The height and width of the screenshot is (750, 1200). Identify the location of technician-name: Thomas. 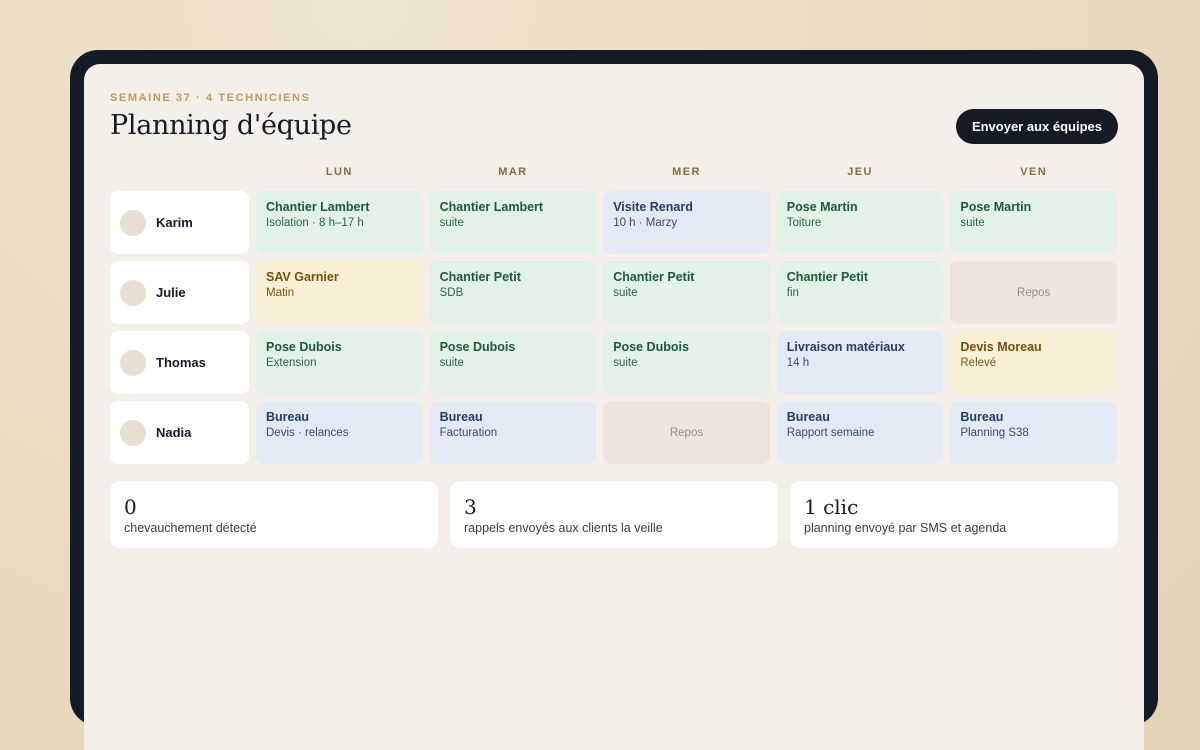
(181, 362).